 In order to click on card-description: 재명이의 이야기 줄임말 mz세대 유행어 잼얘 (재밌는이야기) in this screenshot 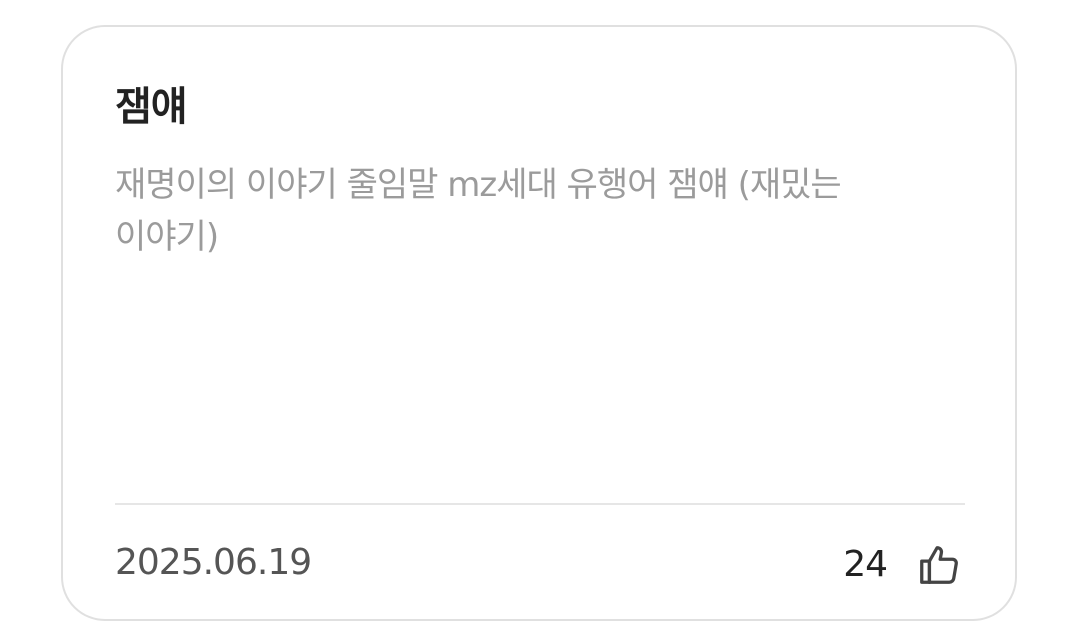, I will do `click(478, 211)`.